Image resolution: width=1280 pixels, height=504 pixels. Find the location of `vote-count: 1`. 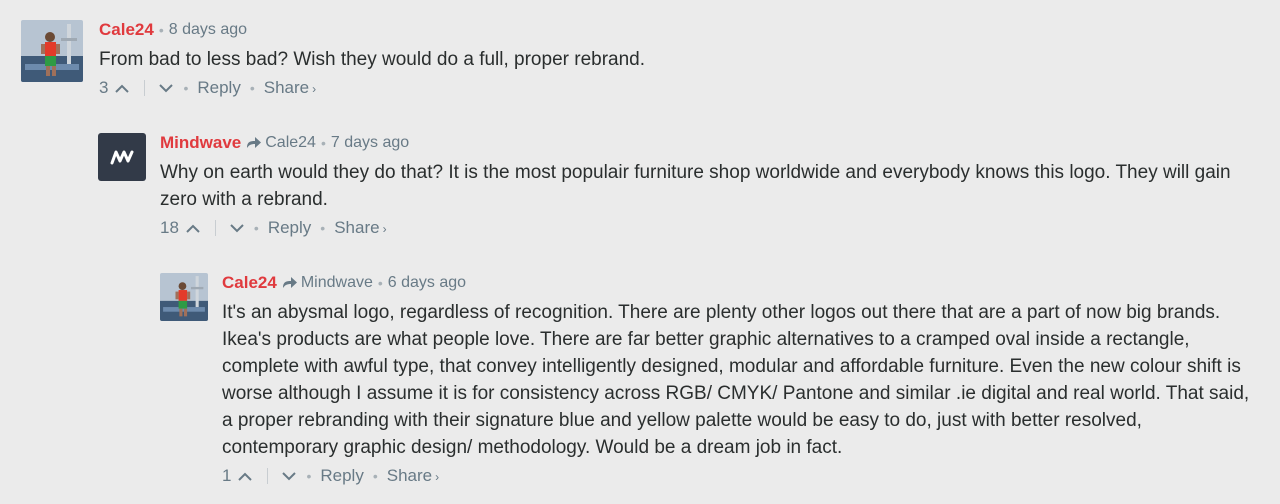

vote-count: 1 is located at coordinates (227, 475).